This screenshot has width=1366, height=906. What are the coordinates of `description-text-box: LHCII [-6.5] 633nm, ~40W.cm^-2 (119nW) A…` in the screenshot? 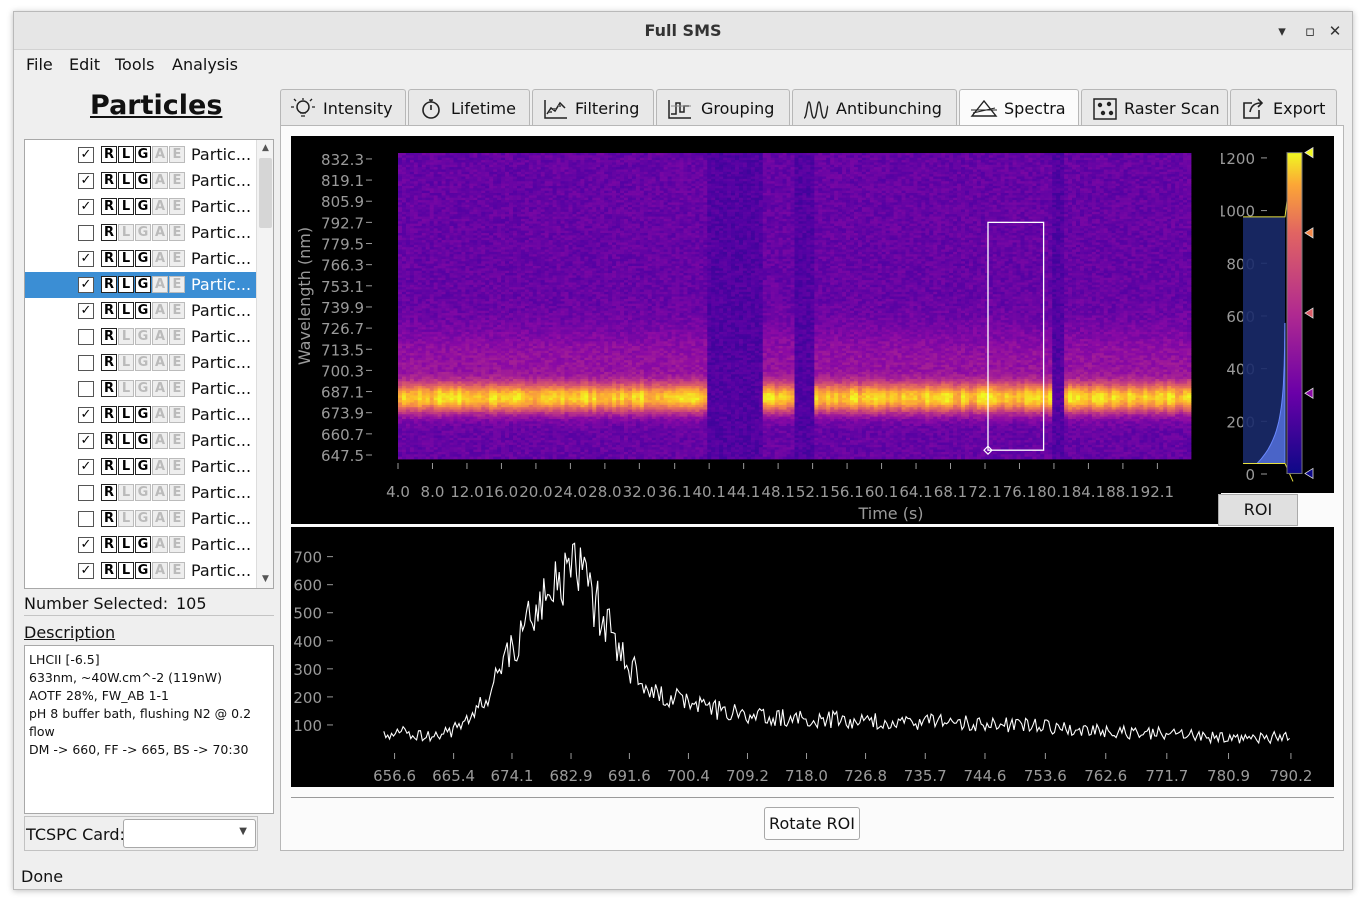 It's located at (149, 729).